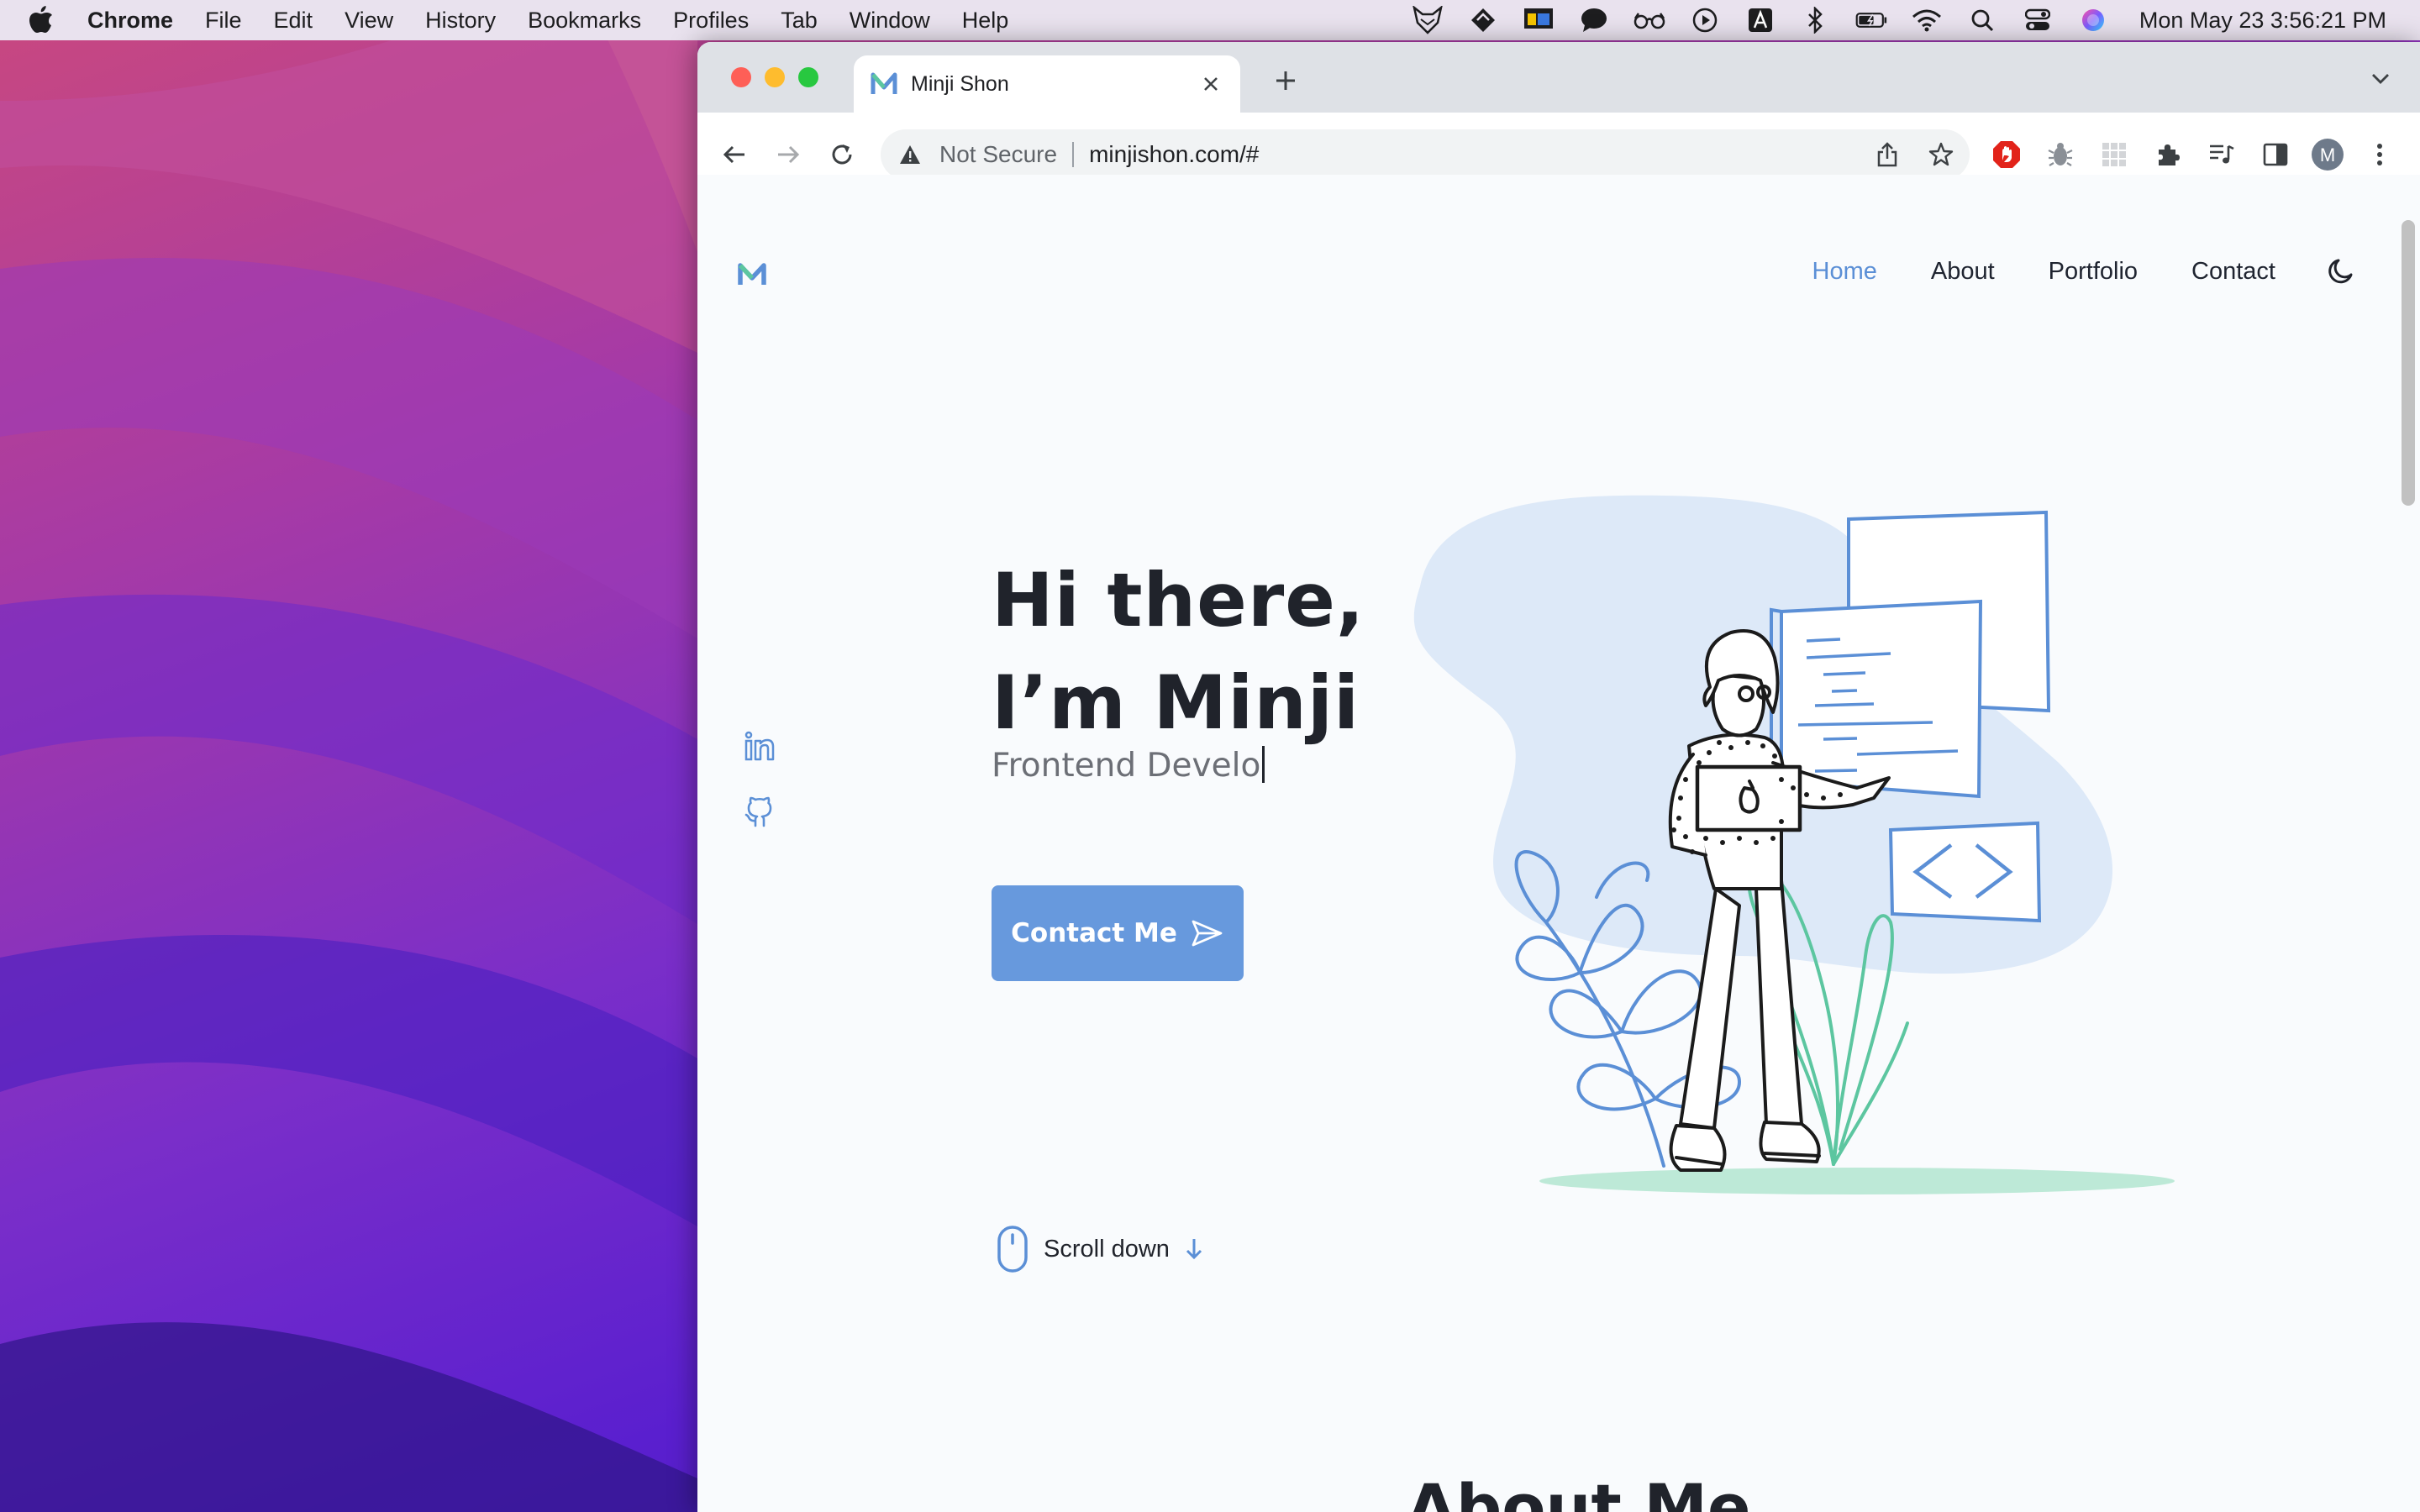 Image resolution: width=2420 pixels, height=1512 pixels. What do you see at coordinates (1899, 20) in the screenshot?
I see `status-area: Mon May 23 3:56:21 PM` at bounding box center [1899, 20].